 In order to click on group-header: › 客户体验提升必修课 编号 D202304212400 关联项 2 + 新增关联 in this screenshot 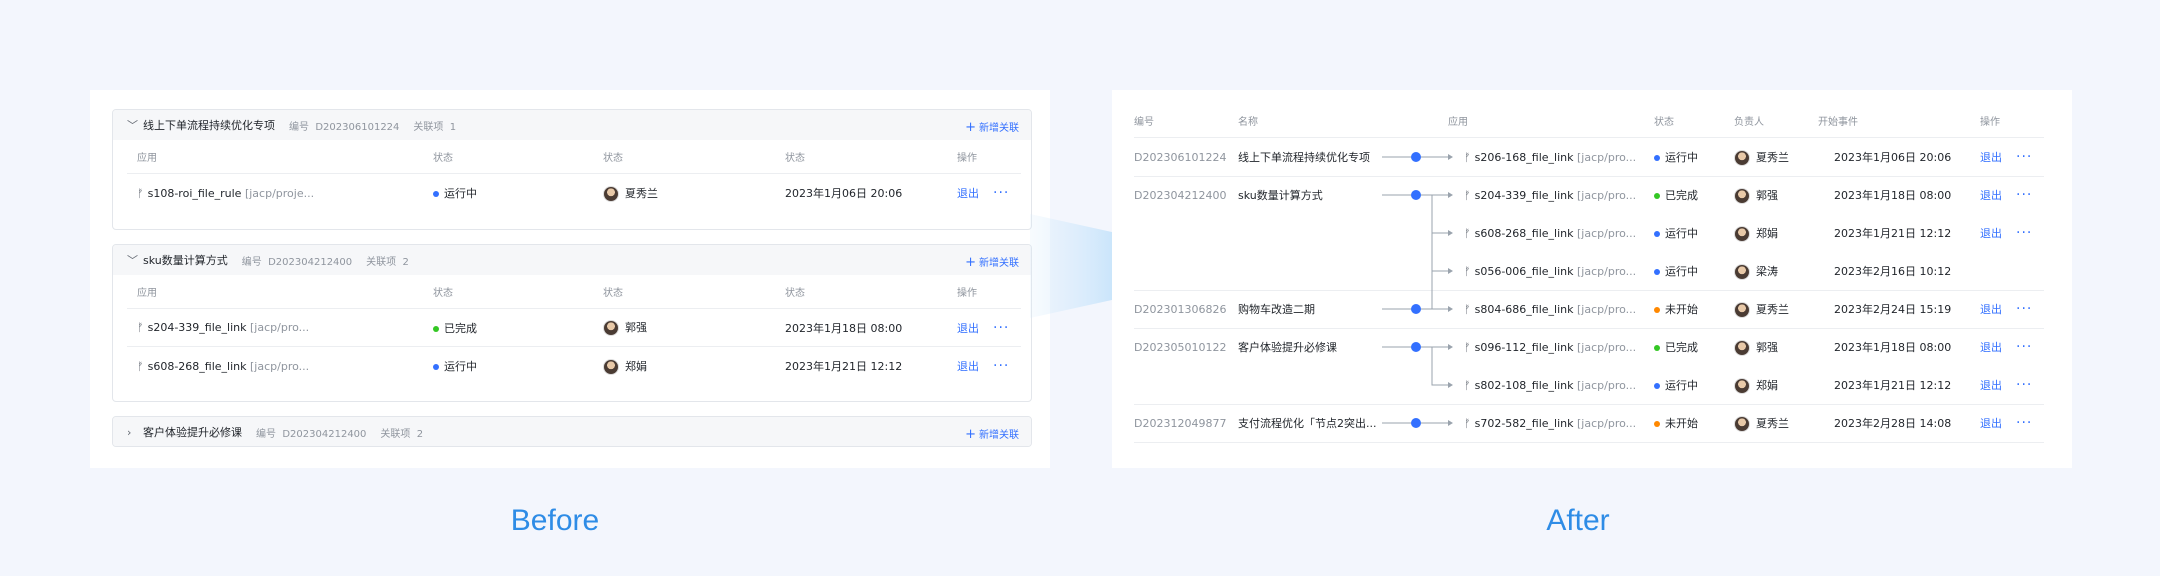, I will do `click(572, 431)`.